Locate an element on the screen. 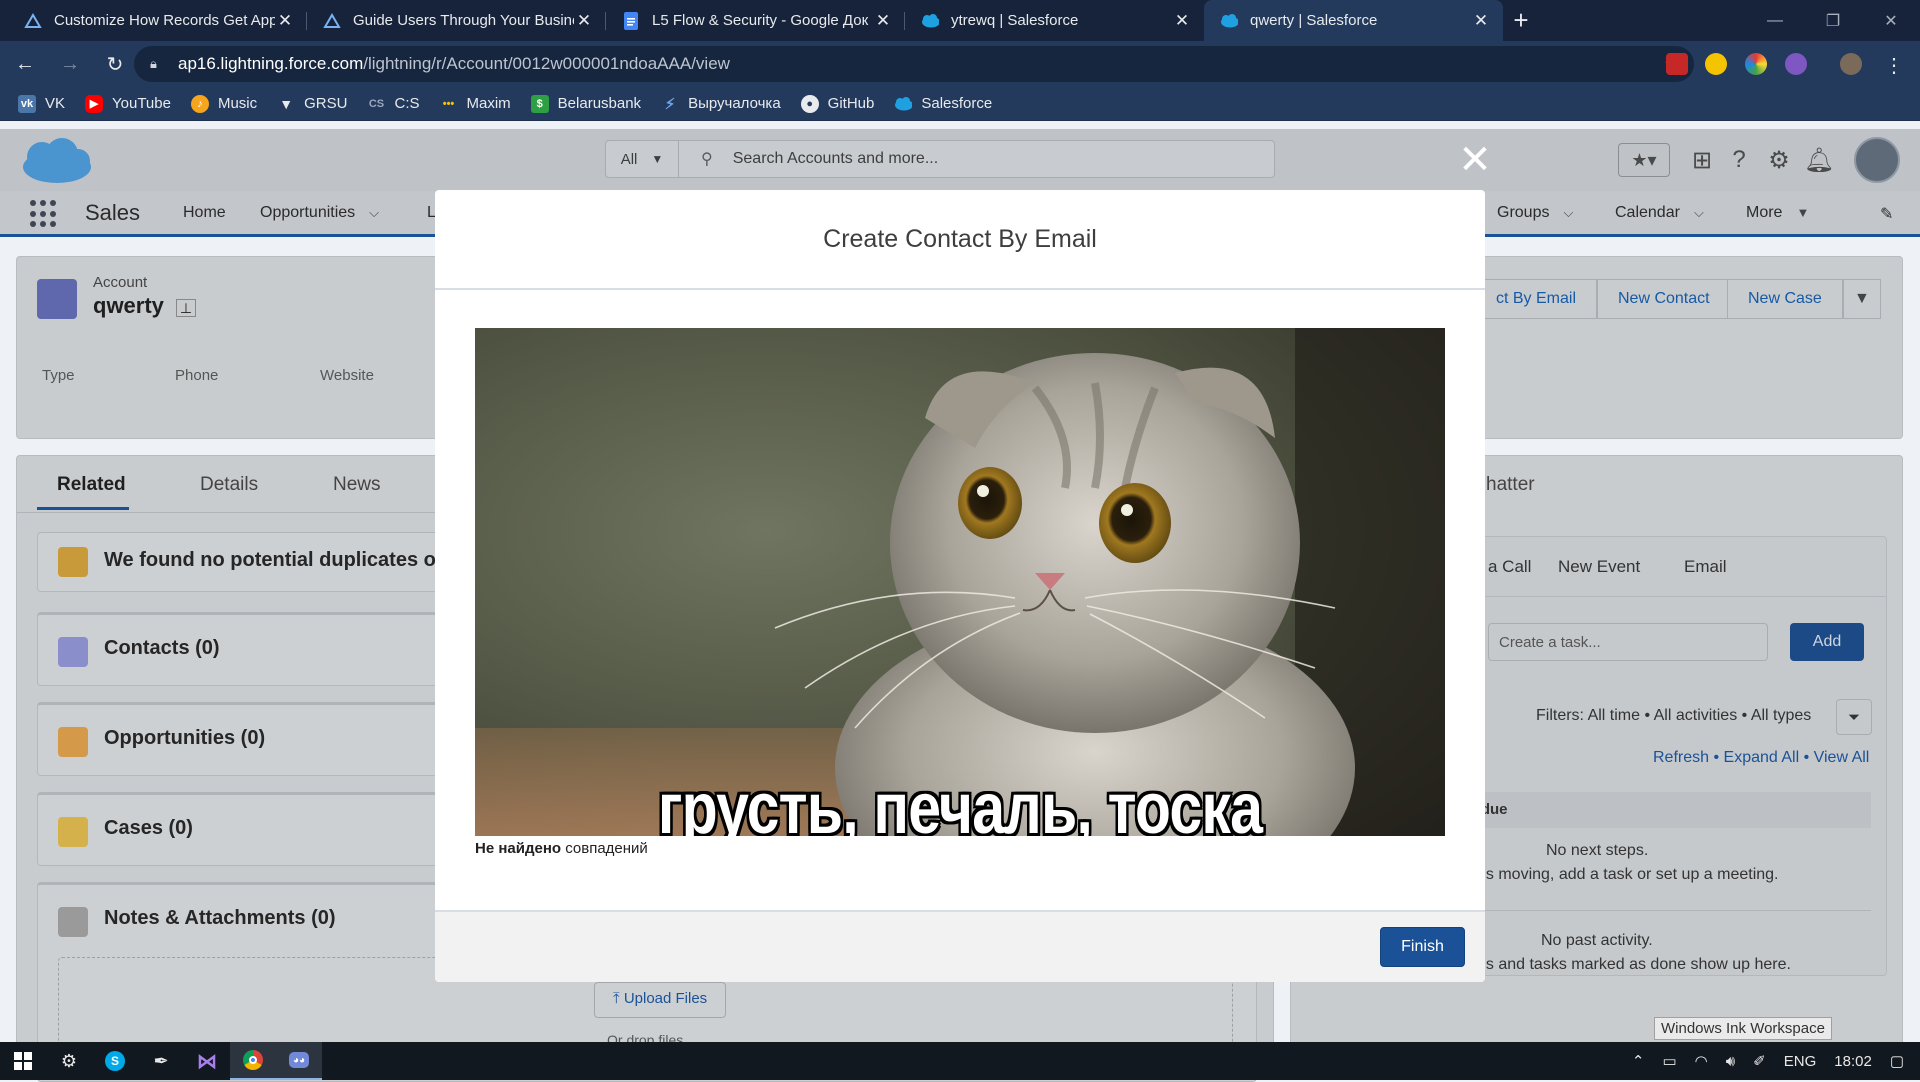 The image size is (1920, 1082). runner-icon: ⚡︎ is located at coordinates (670, 104).